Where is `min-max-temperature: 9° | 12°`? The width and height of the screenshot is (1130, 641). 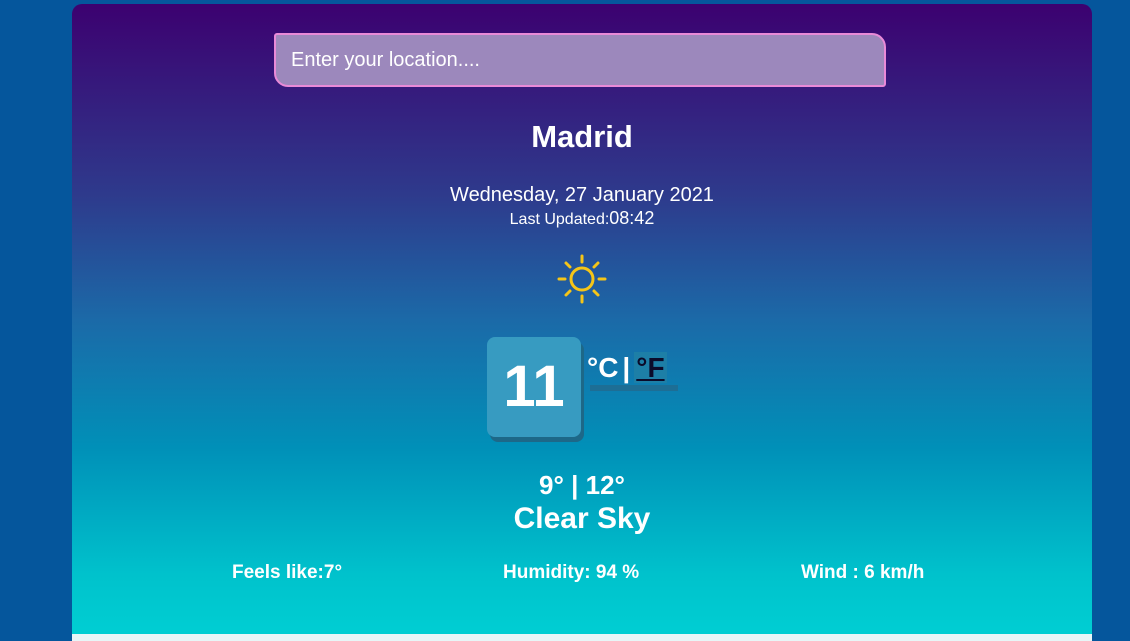 min-max-temperature: 9° | 12° is located at coordinates (582, 485).